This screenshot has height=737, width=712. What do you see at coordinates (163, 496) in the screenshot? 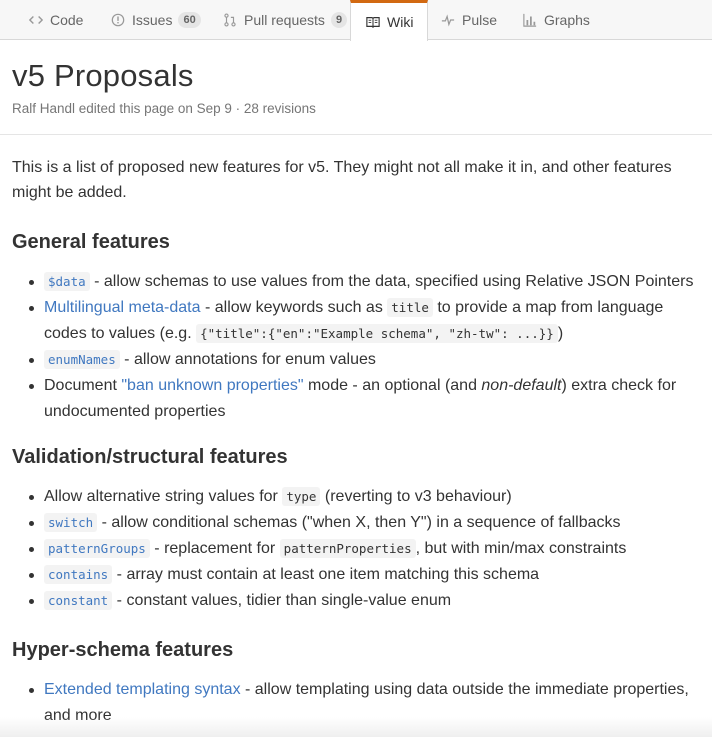
I see `item-text: Allow alternative string values for` at bounding box center [163, 496].